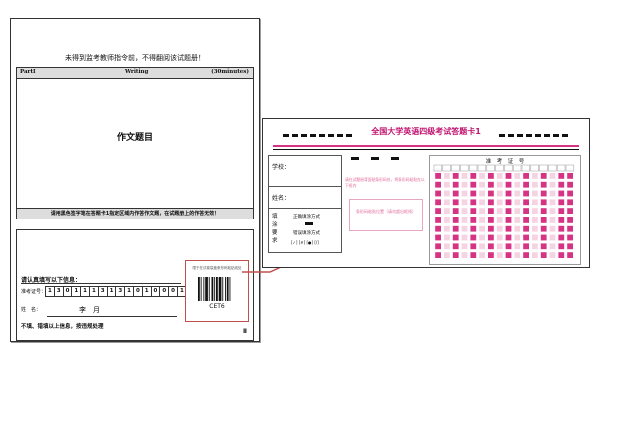 The width and height of the screenshot is (636, 423). Describe the element at coordinates (281, 198) in the screenshot. I see `card-name-label: 姓名：` at that location.